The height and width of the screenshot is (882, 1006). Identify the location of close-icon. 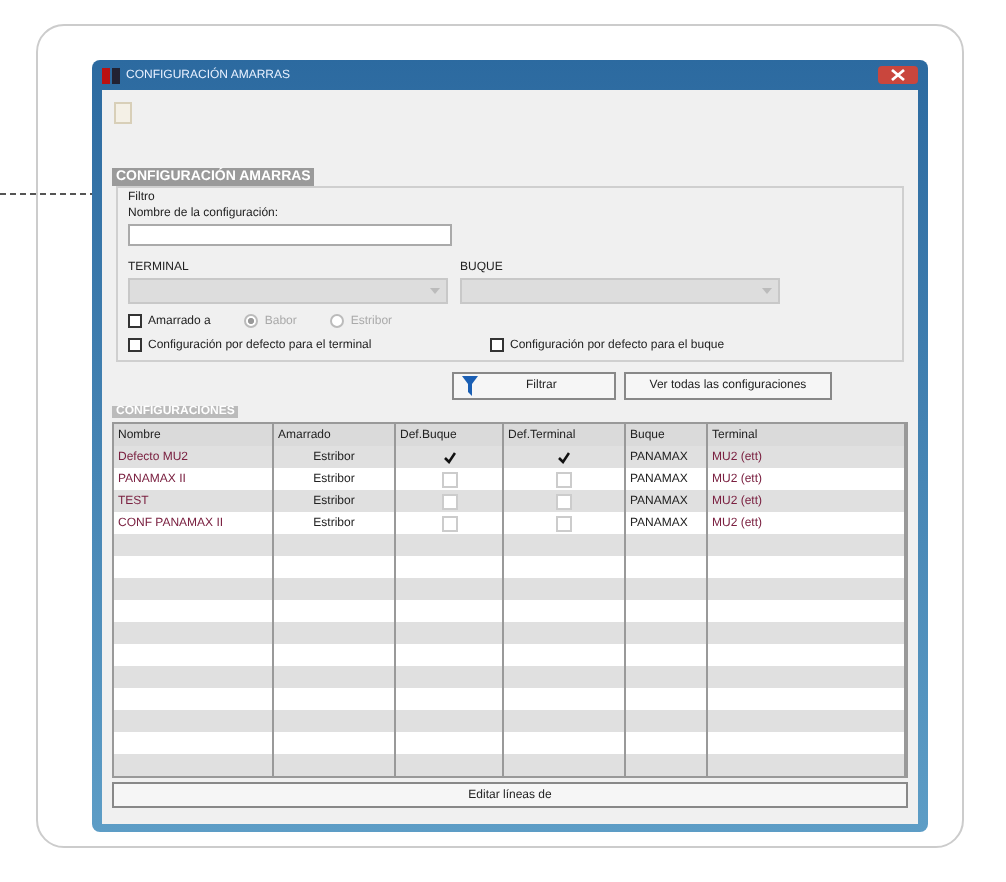
(898, 75).